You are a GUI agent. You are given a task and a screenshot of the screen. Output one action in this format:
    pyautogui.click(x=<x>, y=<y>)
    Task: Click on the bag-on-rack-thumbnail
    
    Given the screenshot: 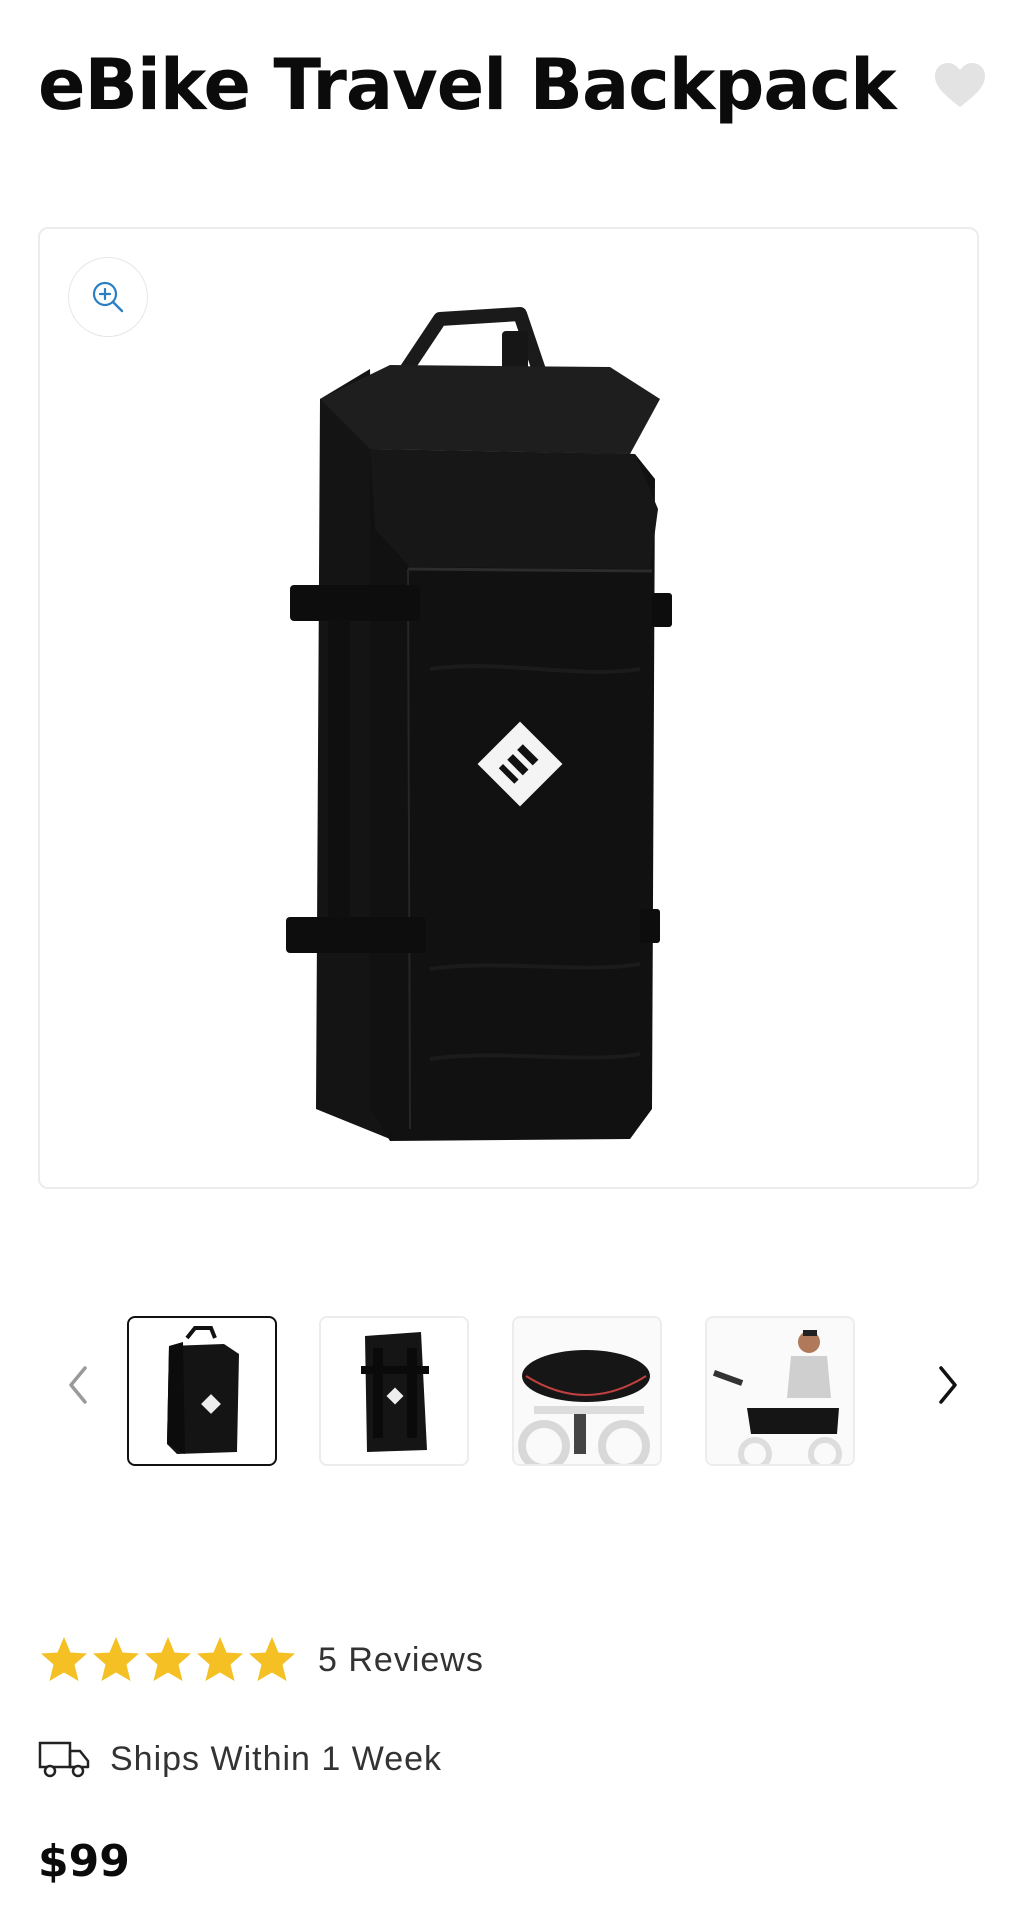 What is the action you would take?
    pyautogui.click(x=587, y=1391)
    